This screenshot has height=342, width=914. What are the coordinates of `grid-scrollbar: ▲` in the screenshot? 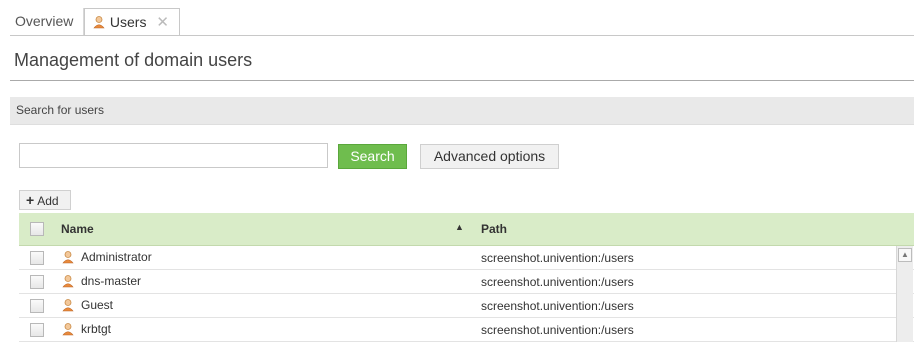 It's located at (904, 294).